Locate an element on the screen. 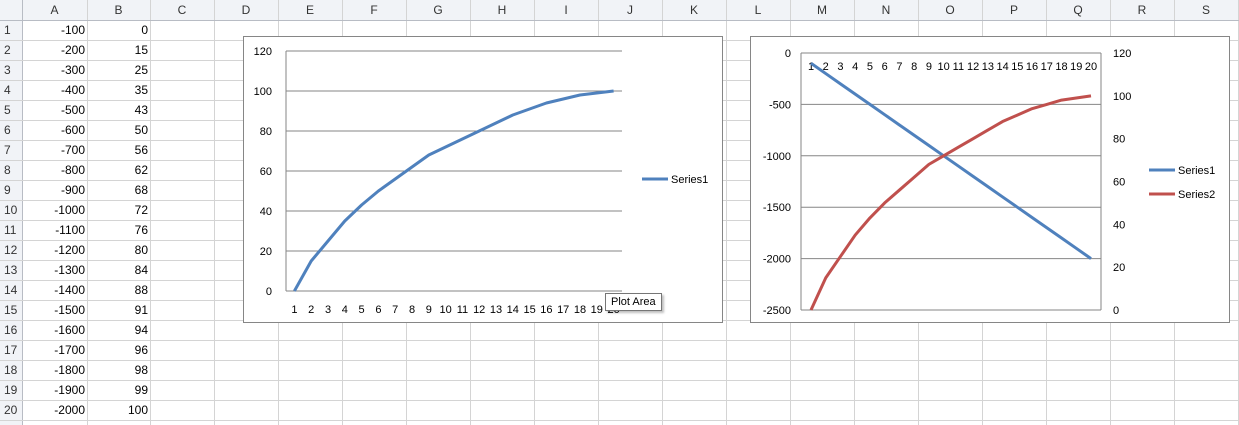  cell-a18: -1800 is located at coordinates (69, 370).